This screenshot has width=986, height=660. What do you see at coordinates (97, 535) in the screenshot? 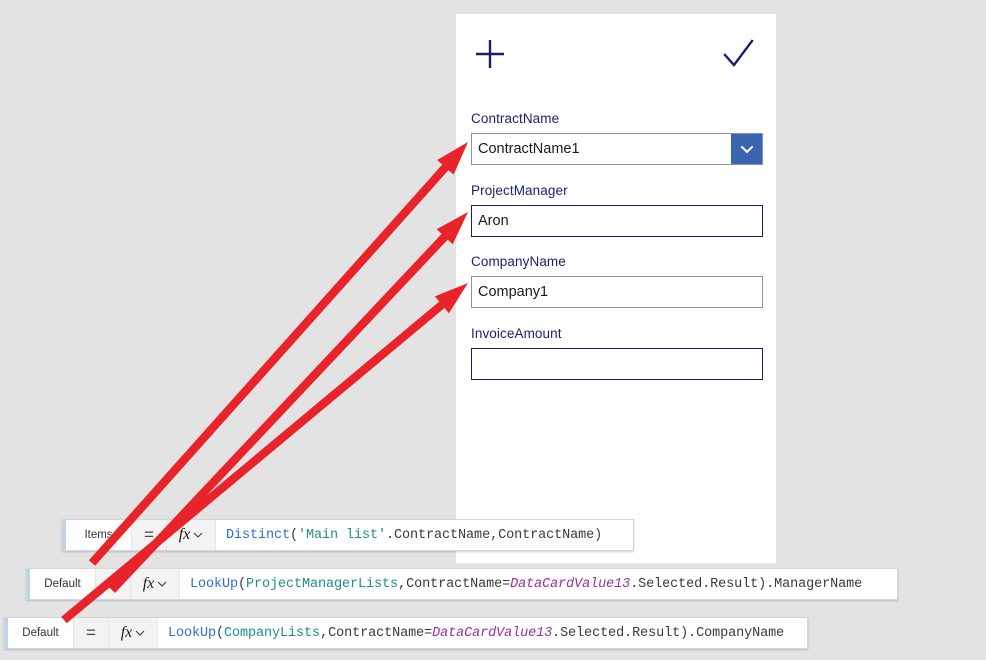
I see `property-dropdown-items: Items` at bounding box center [97, 535].